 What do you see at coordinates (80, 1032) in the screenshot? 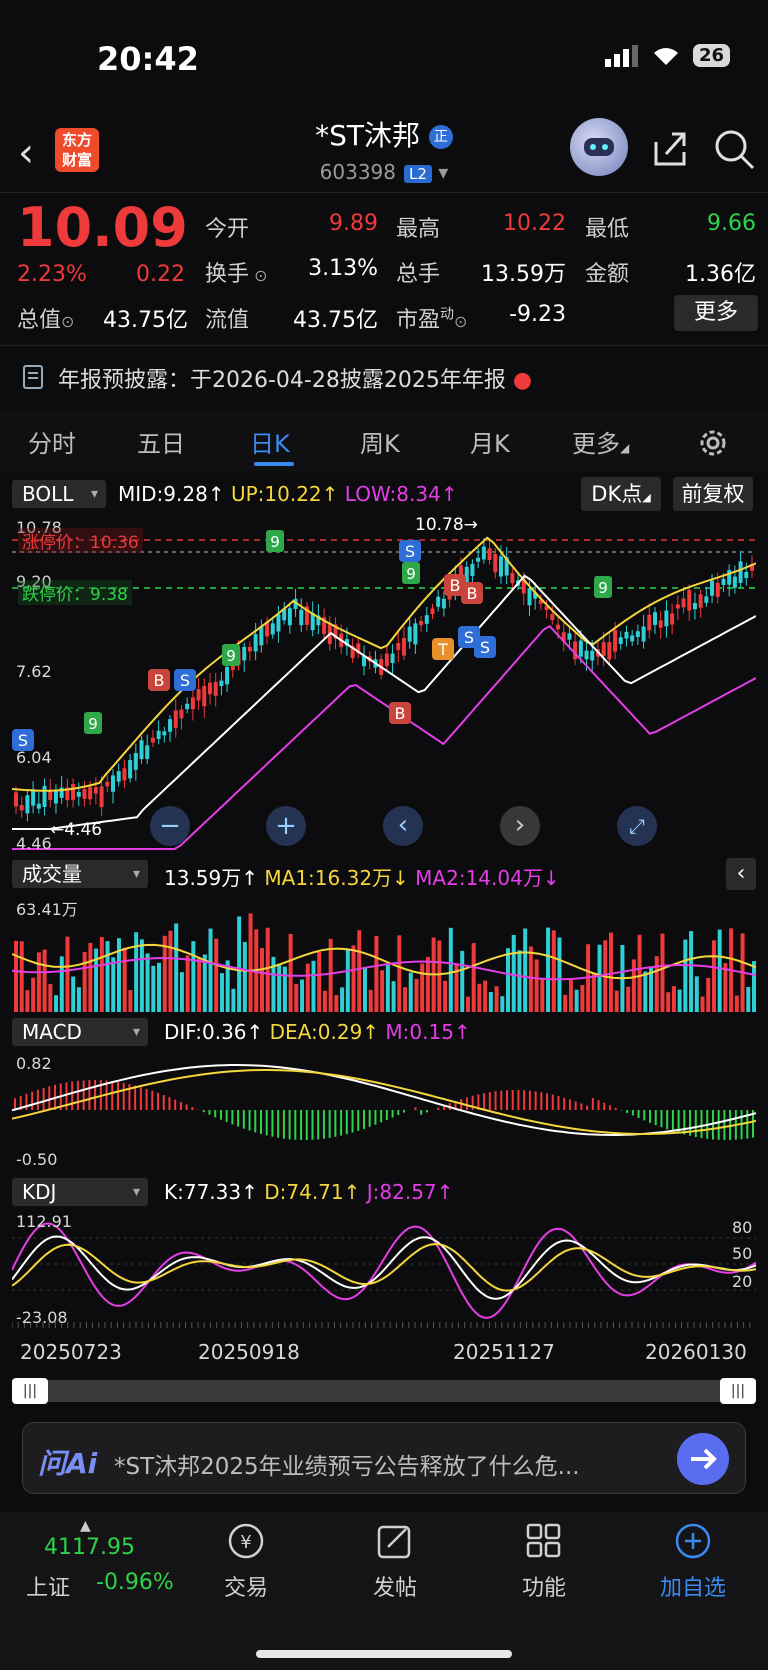
I see `indicator-select-macd: MACD` at bounding box center [80, 1032].